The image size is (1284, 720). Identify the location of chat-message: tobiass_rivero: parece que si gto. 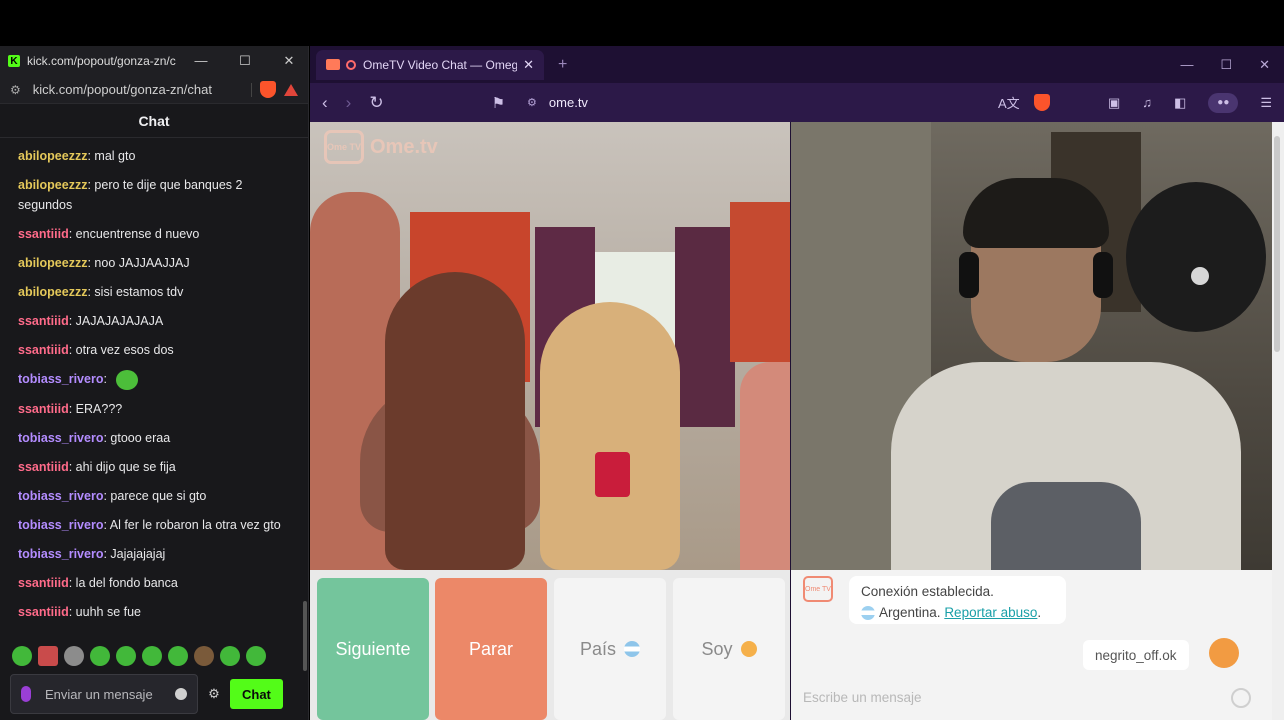
(112, 495).